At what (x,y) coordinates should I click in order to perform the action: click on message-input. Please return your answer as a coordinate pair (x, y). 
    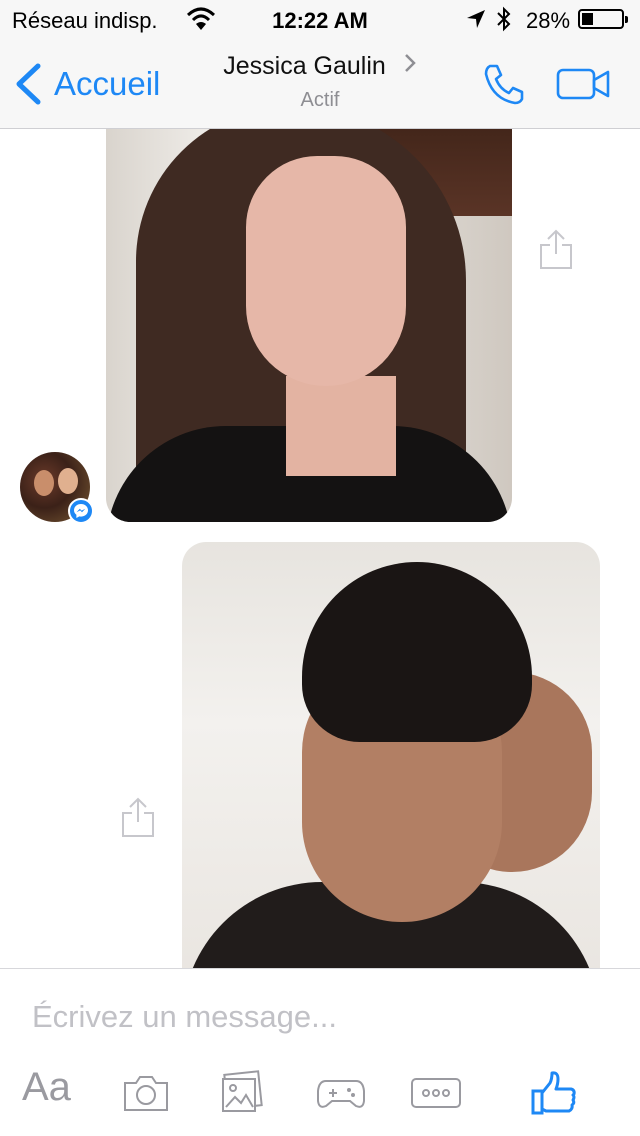
    Looking at the image, I should click on (312, 1017).